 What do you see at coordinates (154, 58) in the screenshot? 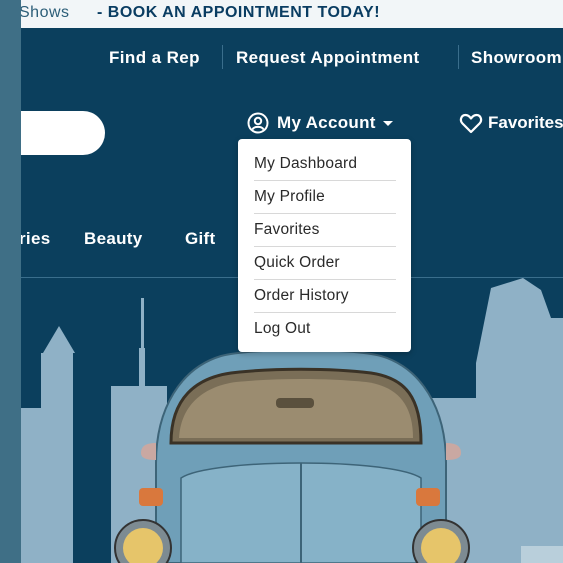
I see `top-nav-find-rep: Find a Rep` at bounding box center [154, 58].